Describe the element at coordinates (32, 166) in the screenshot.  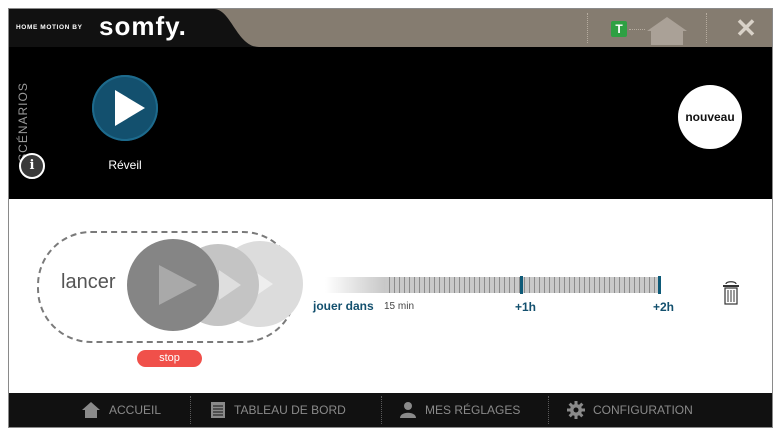
I see `info-icon: i` at that location.